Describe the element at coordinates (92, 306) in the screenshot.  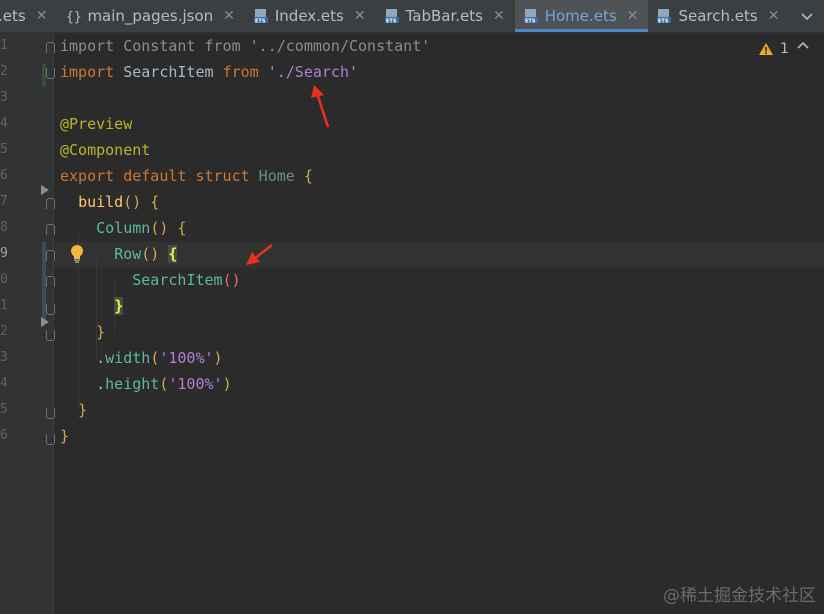
I see `code-line-11: }` at that location.